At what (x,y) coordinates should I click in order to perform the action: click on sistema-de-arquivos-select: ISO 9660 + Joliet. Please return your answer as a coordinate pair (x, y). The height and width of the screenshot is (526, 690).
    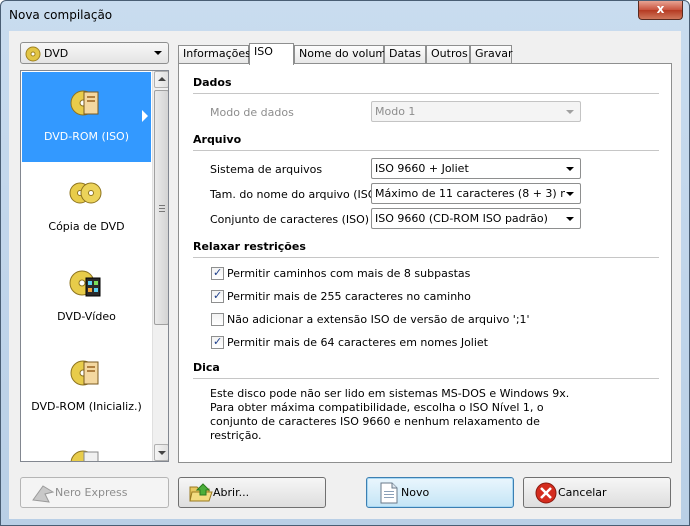
    Looking at the image, I should click on (476, 168).